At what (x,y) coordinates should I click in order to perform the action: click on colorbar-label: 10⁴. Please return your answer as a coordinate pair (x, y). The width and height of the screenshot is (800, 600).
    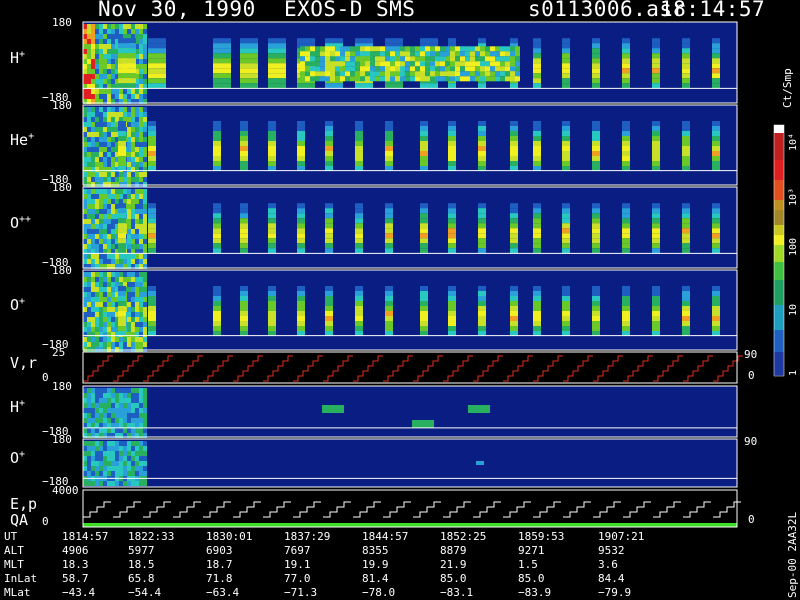
    Looking at the image, I should click on (793, 141).